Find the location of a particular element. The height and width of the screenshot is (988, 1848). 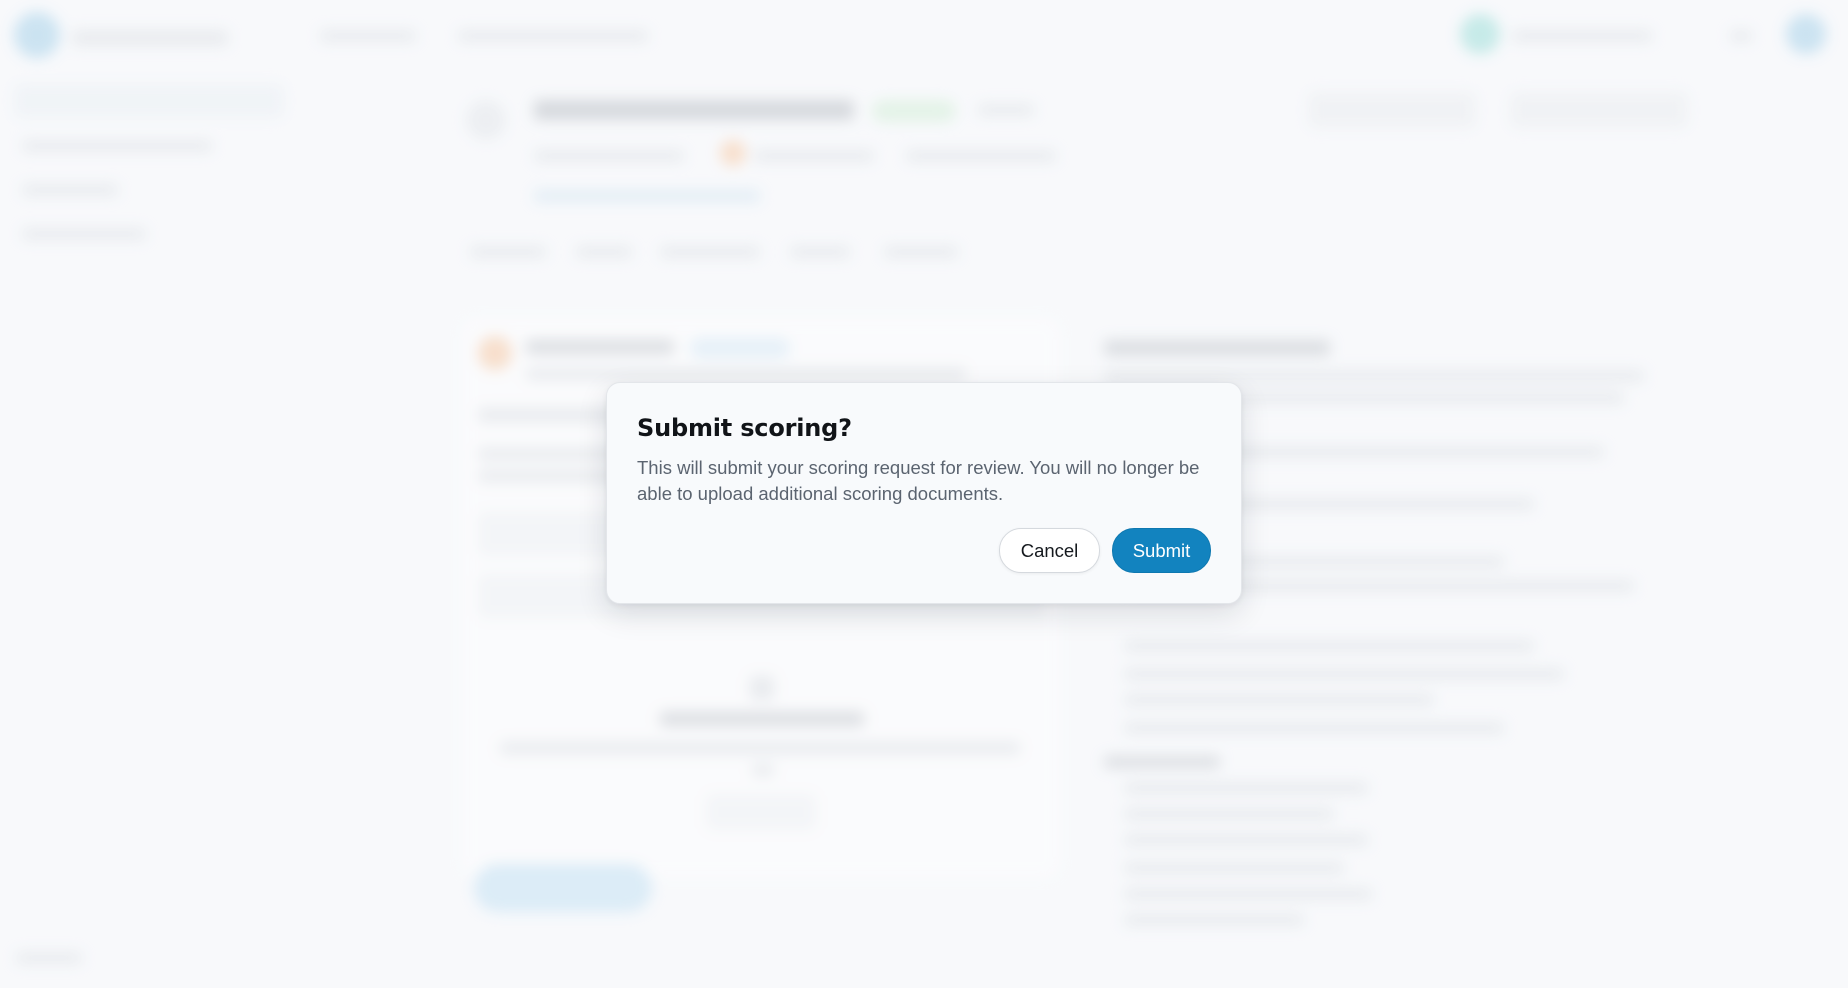

dialog-title: Submit scoring? is located at coordinates (744, 428).